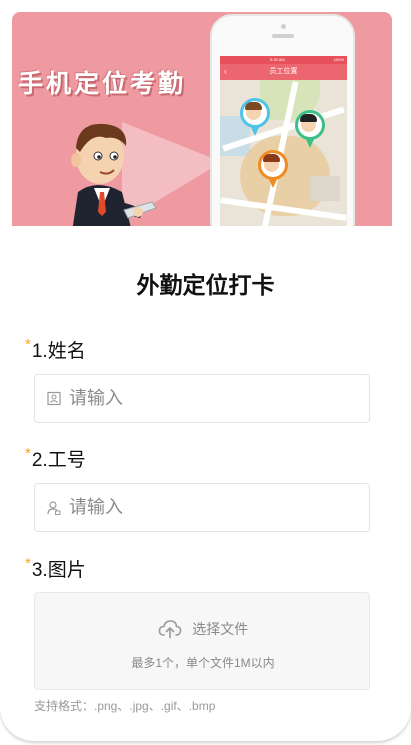 The image size is (411, 745). I want to click on phone-screen: 9:30 AM 100% ‹ 员工位置, so click(283, 141).